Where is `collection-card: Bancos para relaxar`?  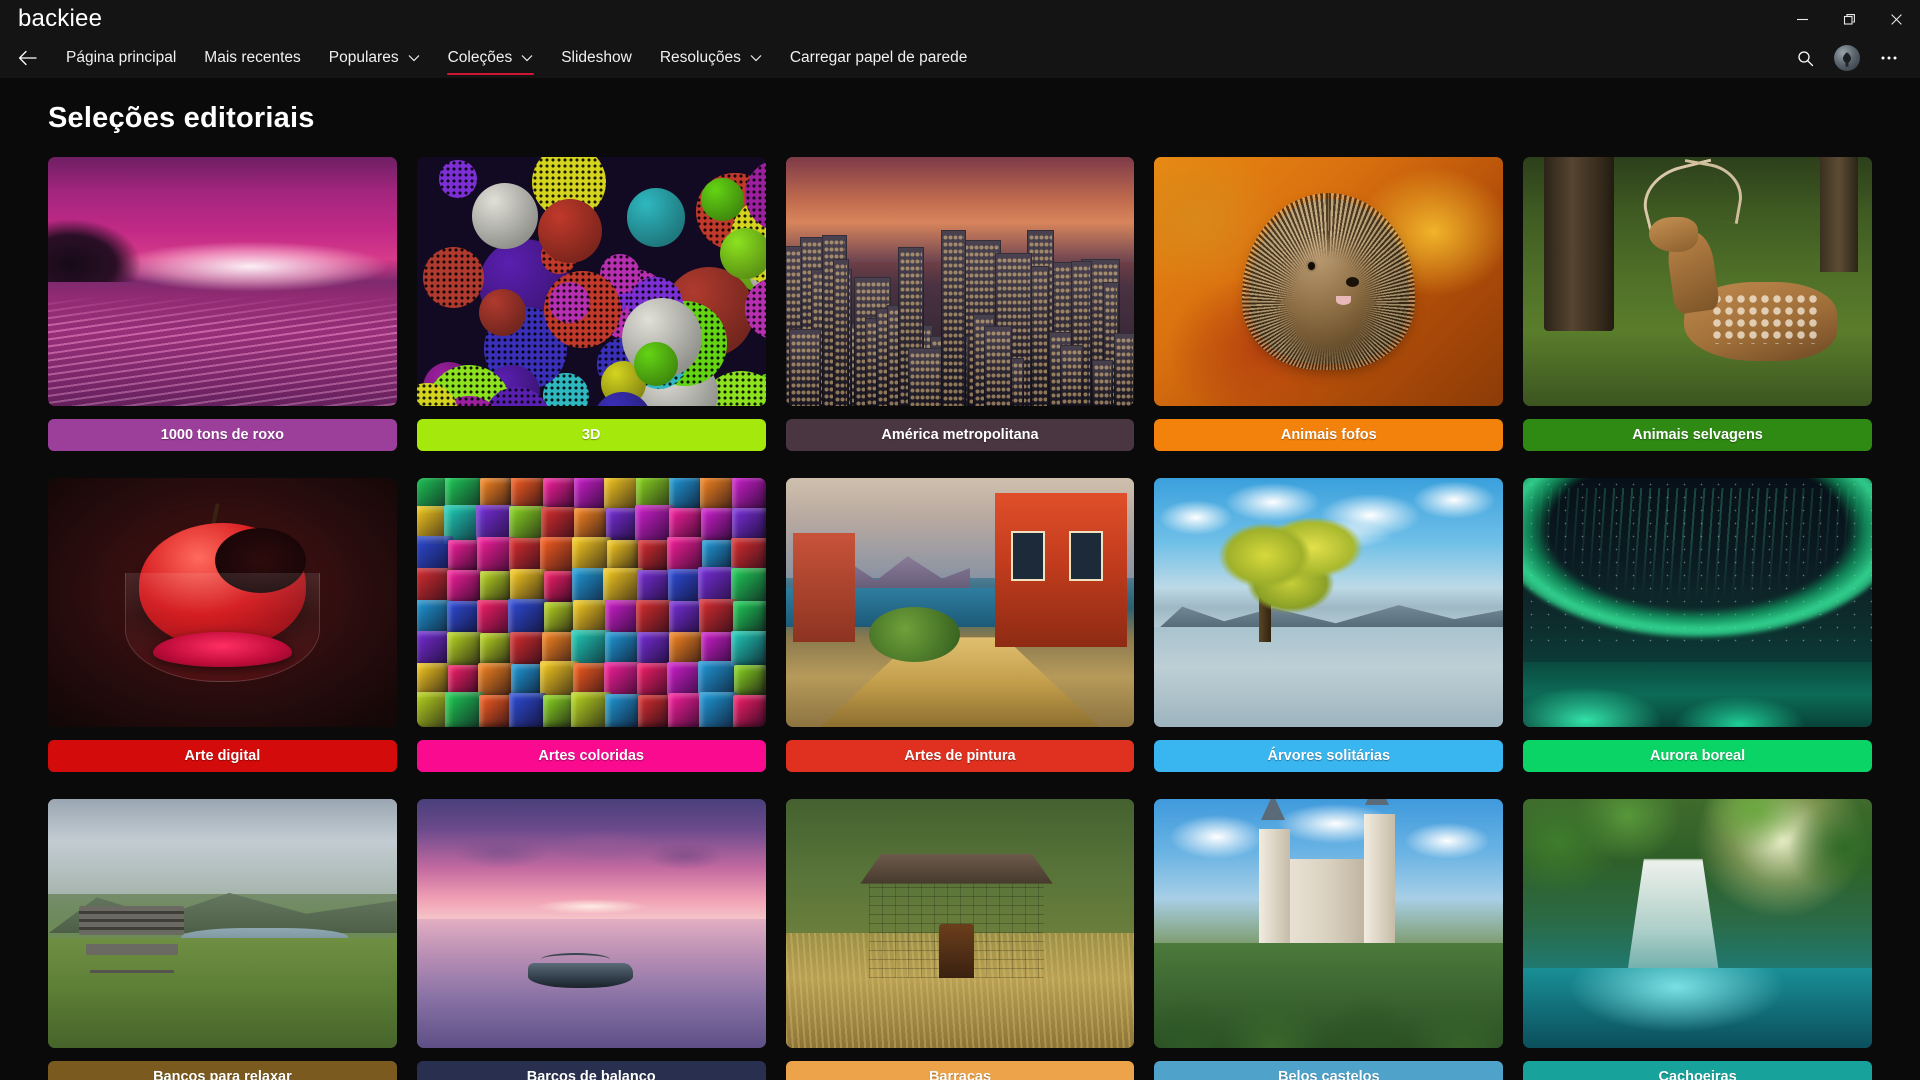 collection-card: Bancos para relaxar is located at coordinates (222, 939).